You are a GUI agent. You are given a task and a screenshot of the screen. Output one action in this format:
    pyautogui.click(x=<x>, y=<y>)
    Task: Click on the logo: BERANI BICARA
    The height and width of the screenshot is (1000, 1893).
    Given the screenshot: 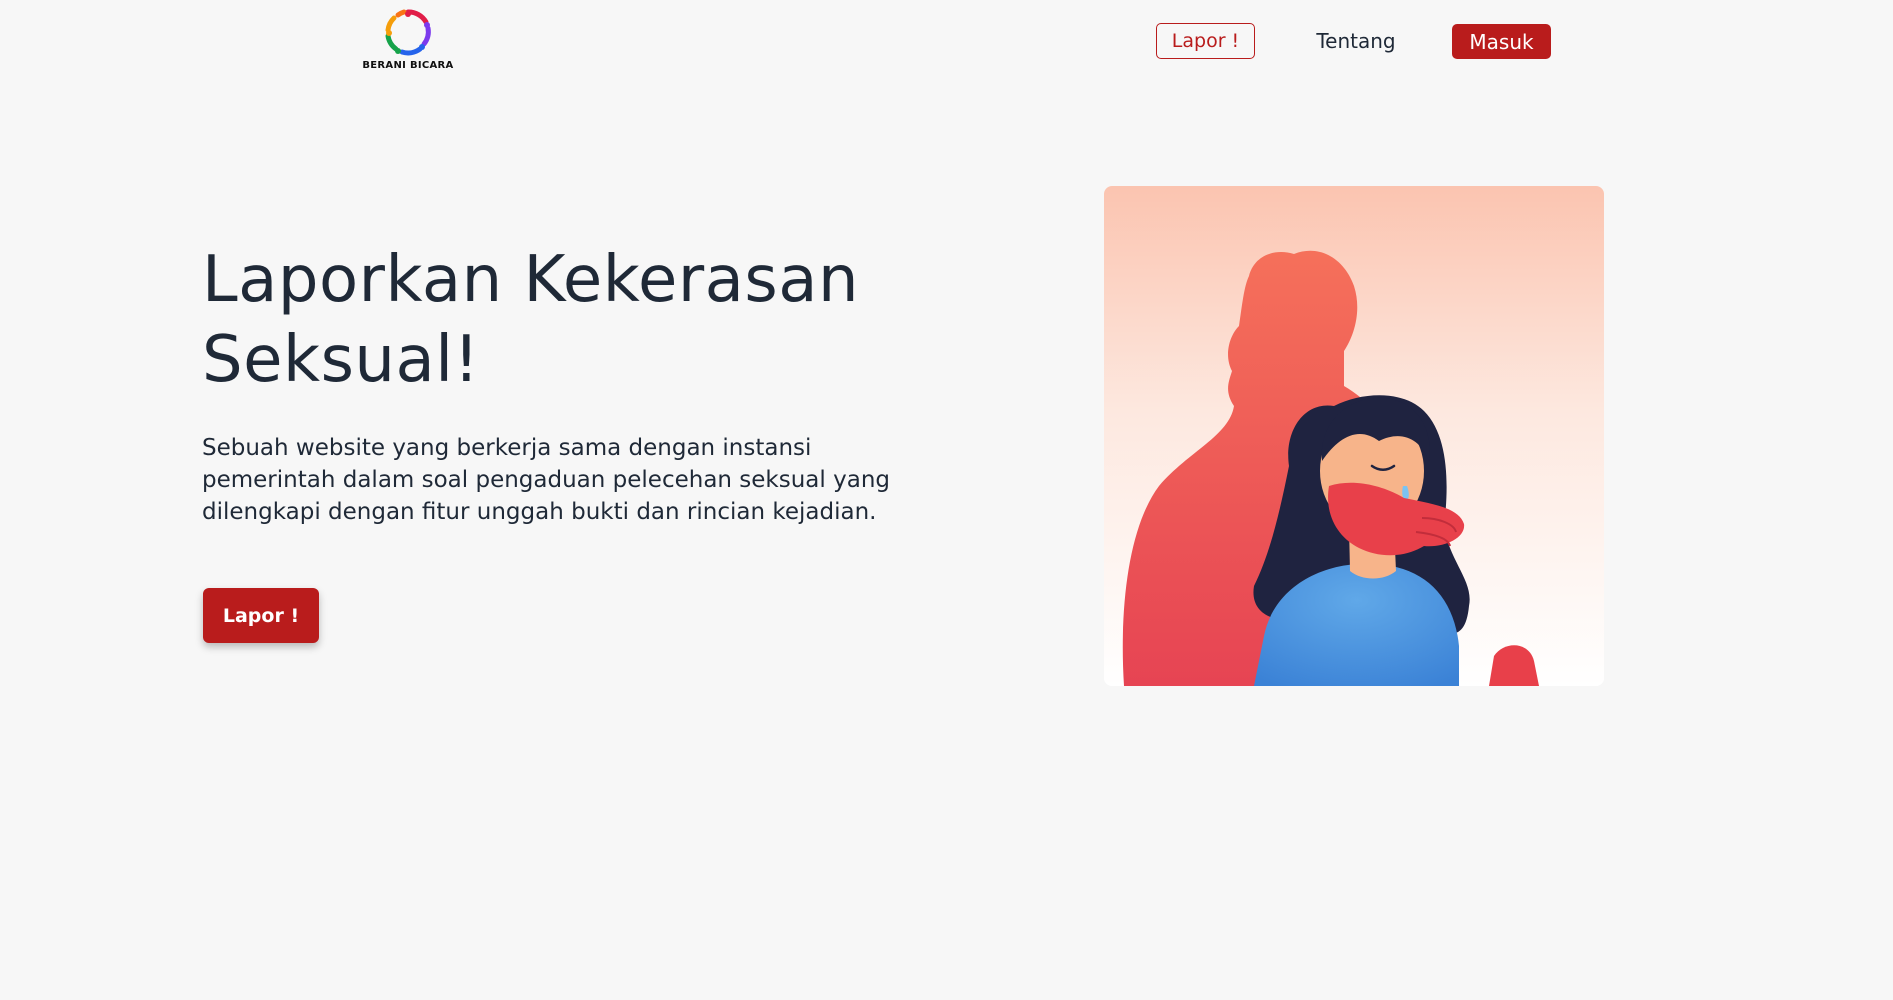 What is the action you would take?
    pyautogui.click(x=408, y=39)
    